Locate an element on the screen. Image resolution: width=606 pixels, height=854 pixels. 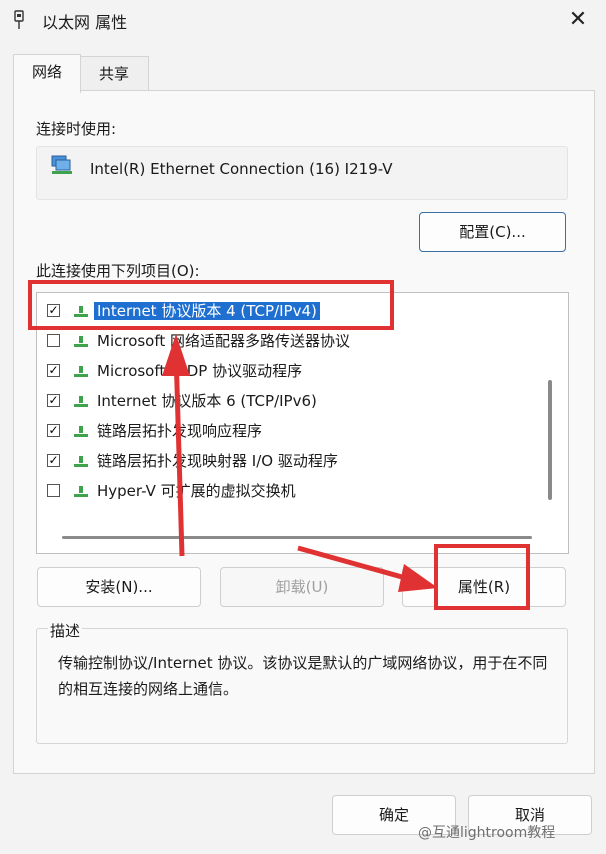
vertical-scrollbar is located at coordinates (550, 440).